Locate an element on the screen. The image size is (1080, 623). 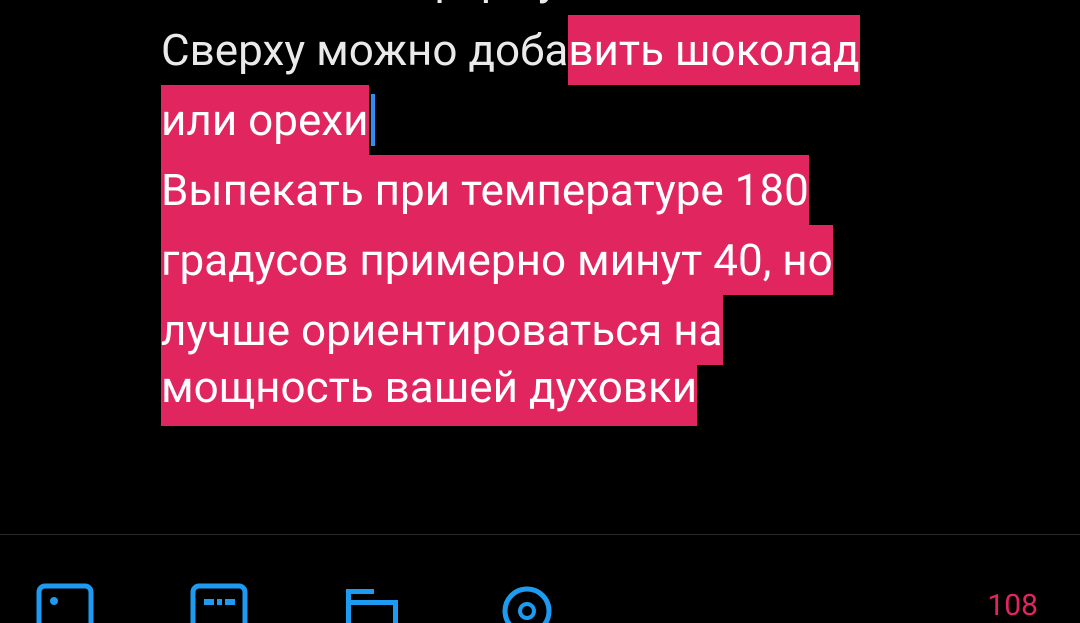
text-selection: мощность вашей духовки is located at coordinates (429, 392).